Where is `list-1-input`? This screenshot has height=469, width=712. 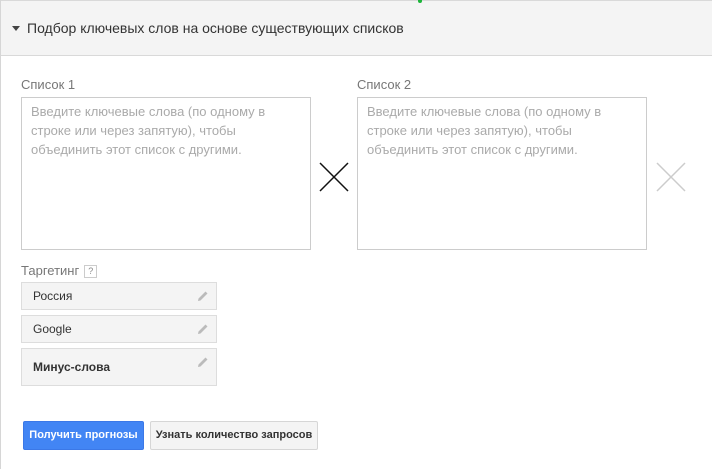
list-1-input is located at coordinates (166, 173).